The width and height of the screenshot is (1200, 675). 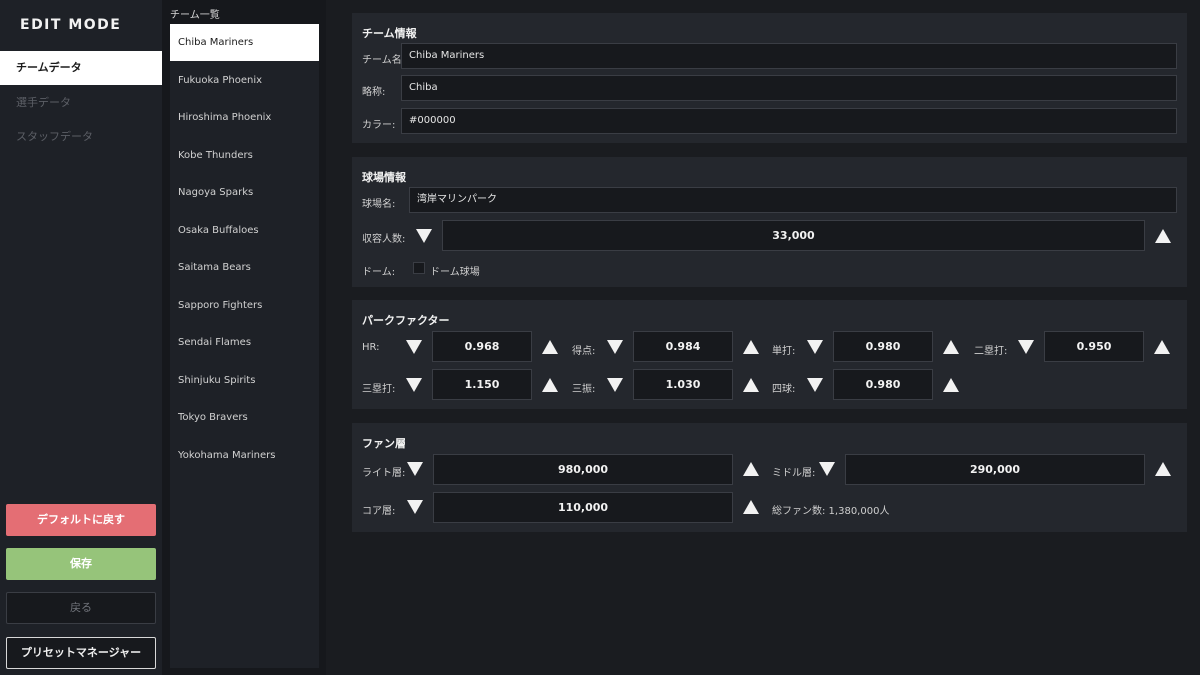 I want to click on double-value: 0.950, so click(x=1094, y=346).